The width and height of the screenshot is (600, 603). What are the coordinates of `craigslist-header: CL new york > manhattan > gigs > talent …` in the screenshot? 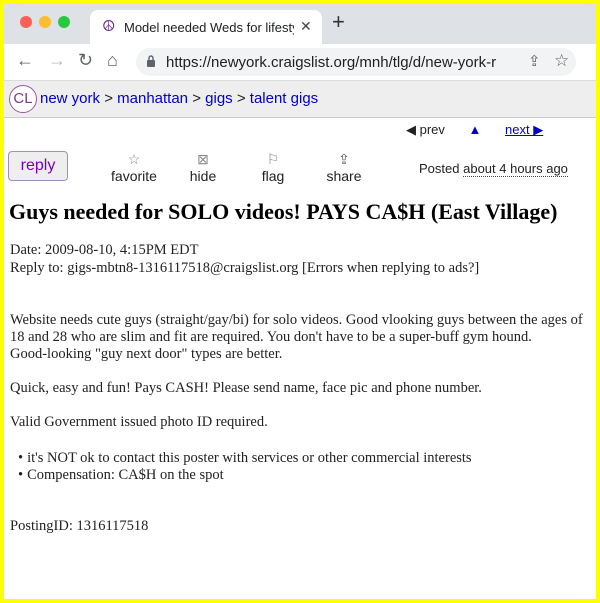 It's located at (300, 99).